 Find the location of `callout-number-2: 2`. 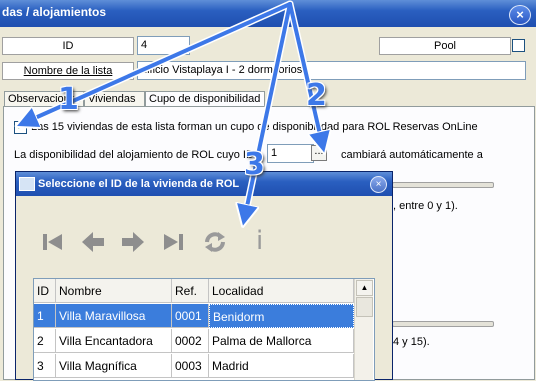

callout-number-2: 2 is located at coordinates (316, 95).